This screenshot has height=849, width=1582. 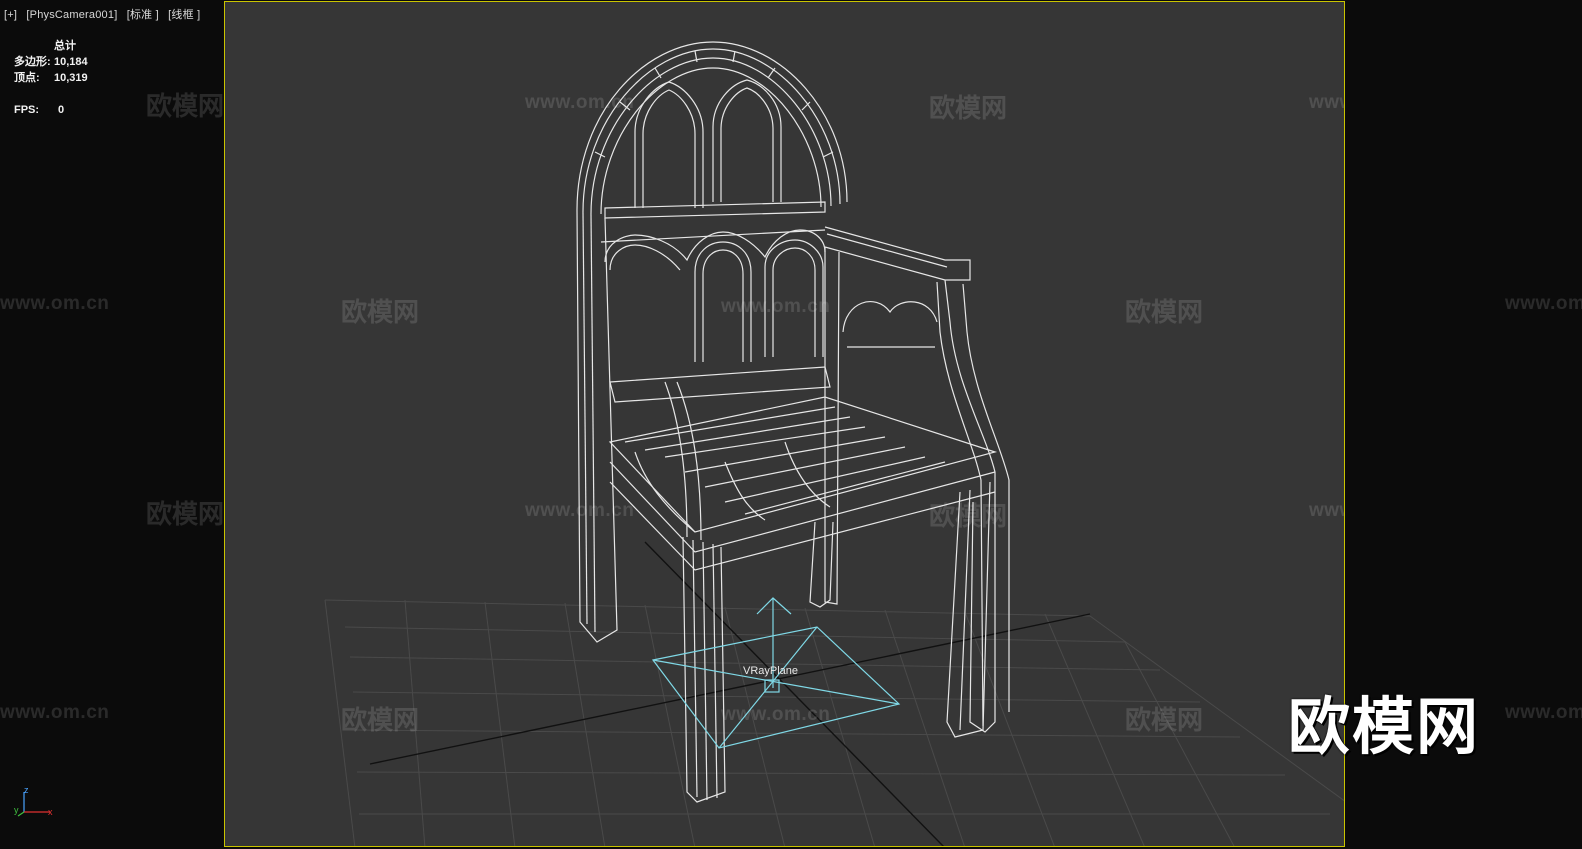 What do you see at coordinates (27, 110) in the screenshot?
I see `fps-label: FPS:` at bounding box center [27, 110].